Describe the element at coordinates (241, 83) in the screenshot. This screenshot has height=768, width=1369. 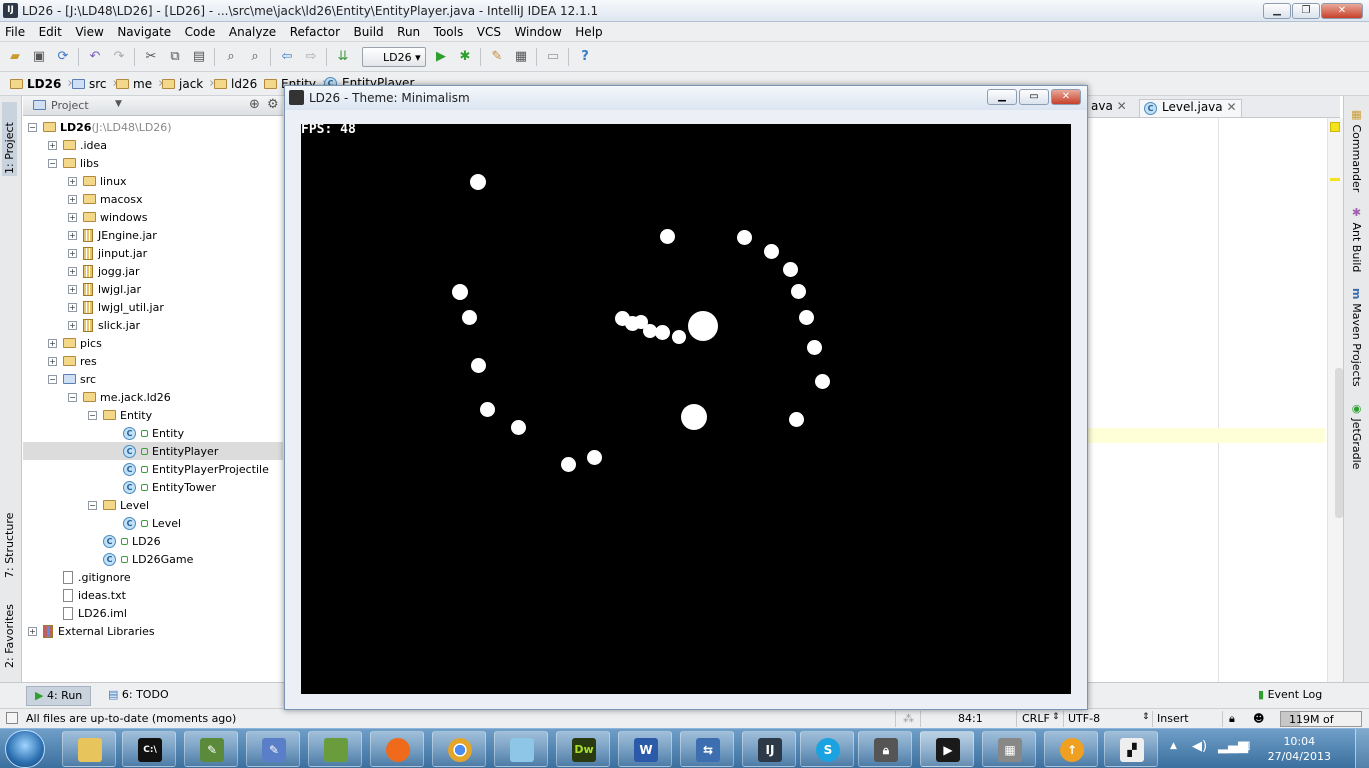
I see `breadcrumb-ld26-pkg: ld26›` at that location.